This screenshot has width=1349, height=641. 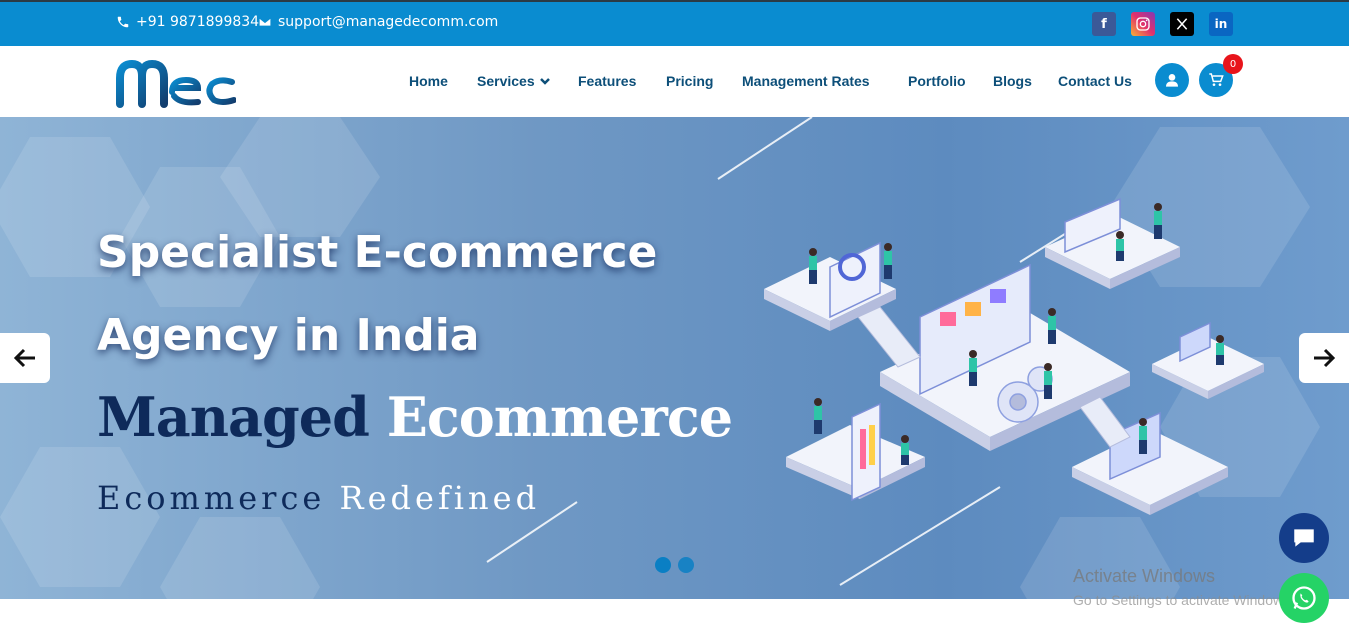 I want to click on facebook-icon: f, so click(x=1104, y=24).